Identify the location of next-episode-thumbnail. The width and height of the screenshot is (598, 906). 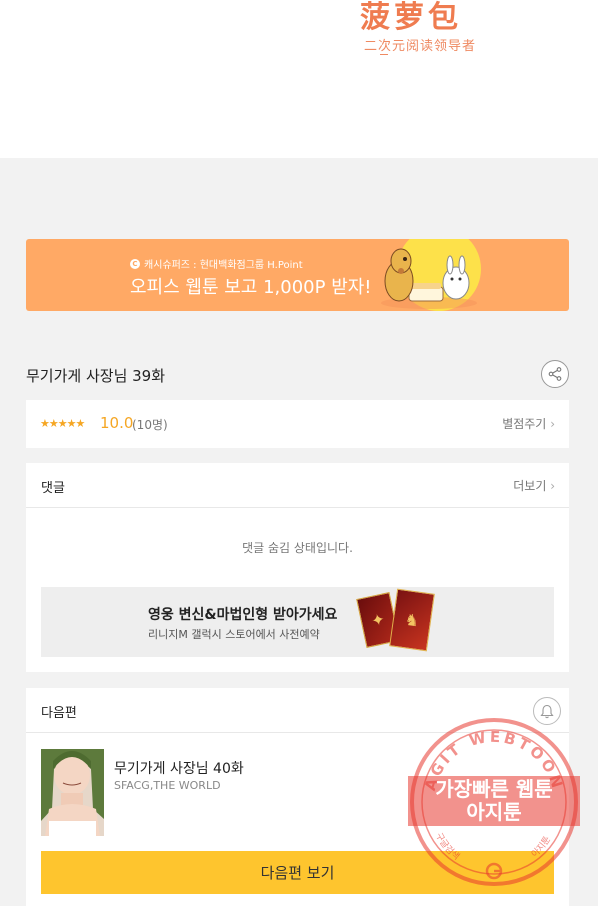
(72, 792).